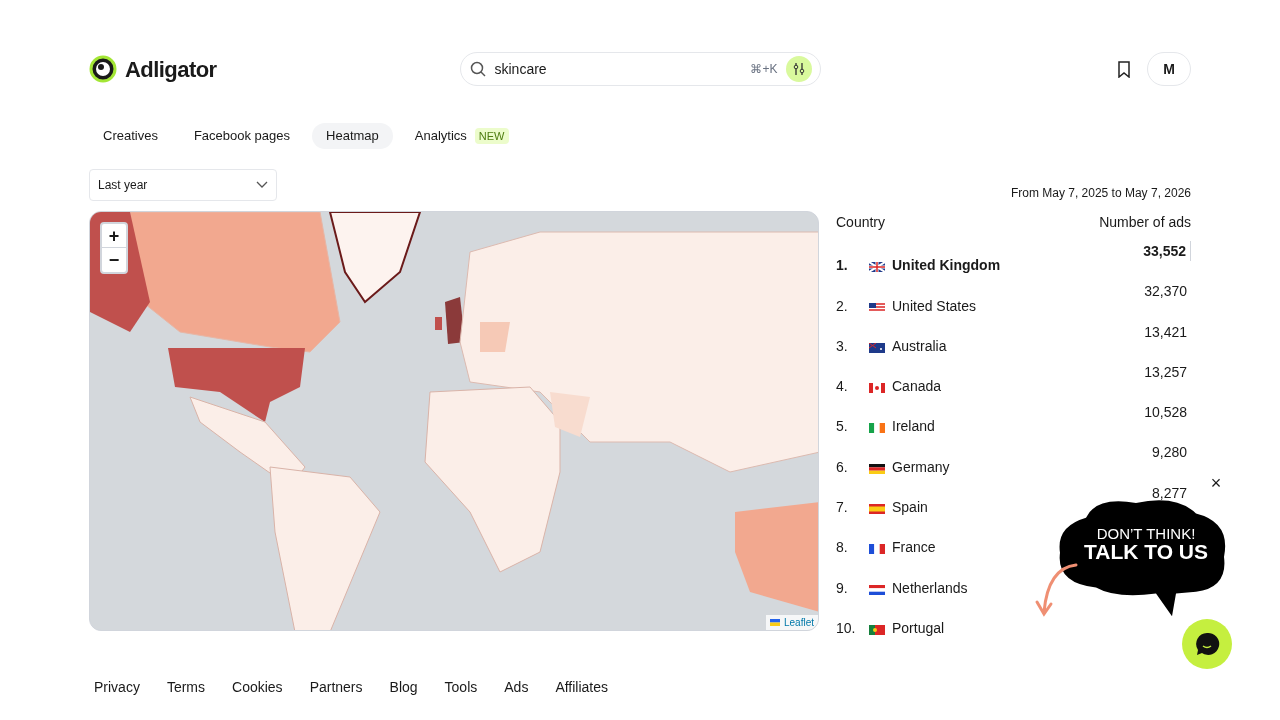  Describe the element at coordinates (114, 260) in the screenshot. I see `zoom-out-button: −` at that location.